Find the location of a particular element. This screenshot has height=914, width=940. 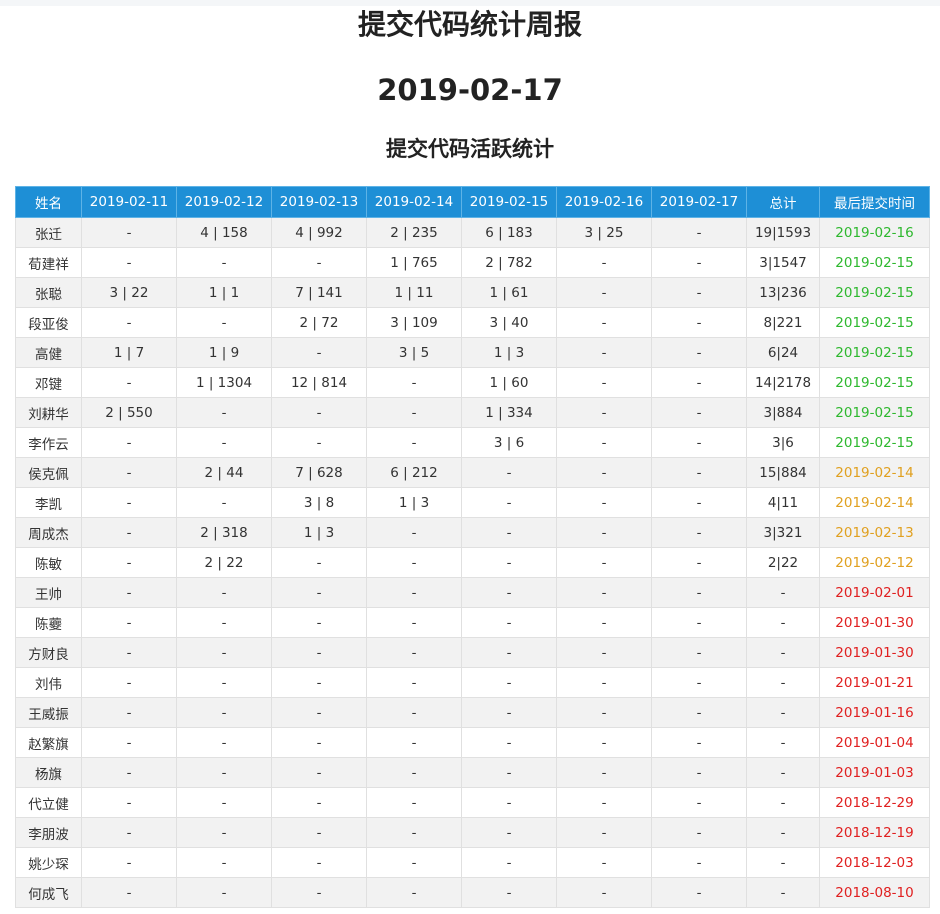

day-cell: 2 | 782 is located at coordinates (509, 262).